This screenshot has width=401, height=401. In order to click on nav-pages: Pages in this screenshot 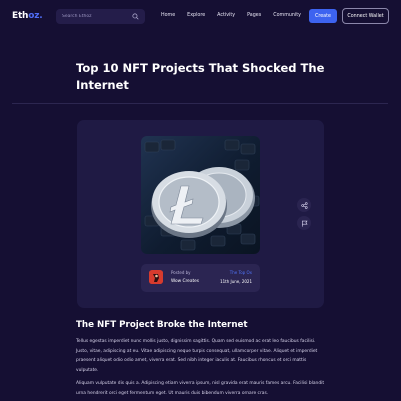, I will do `click(254, 15)`.